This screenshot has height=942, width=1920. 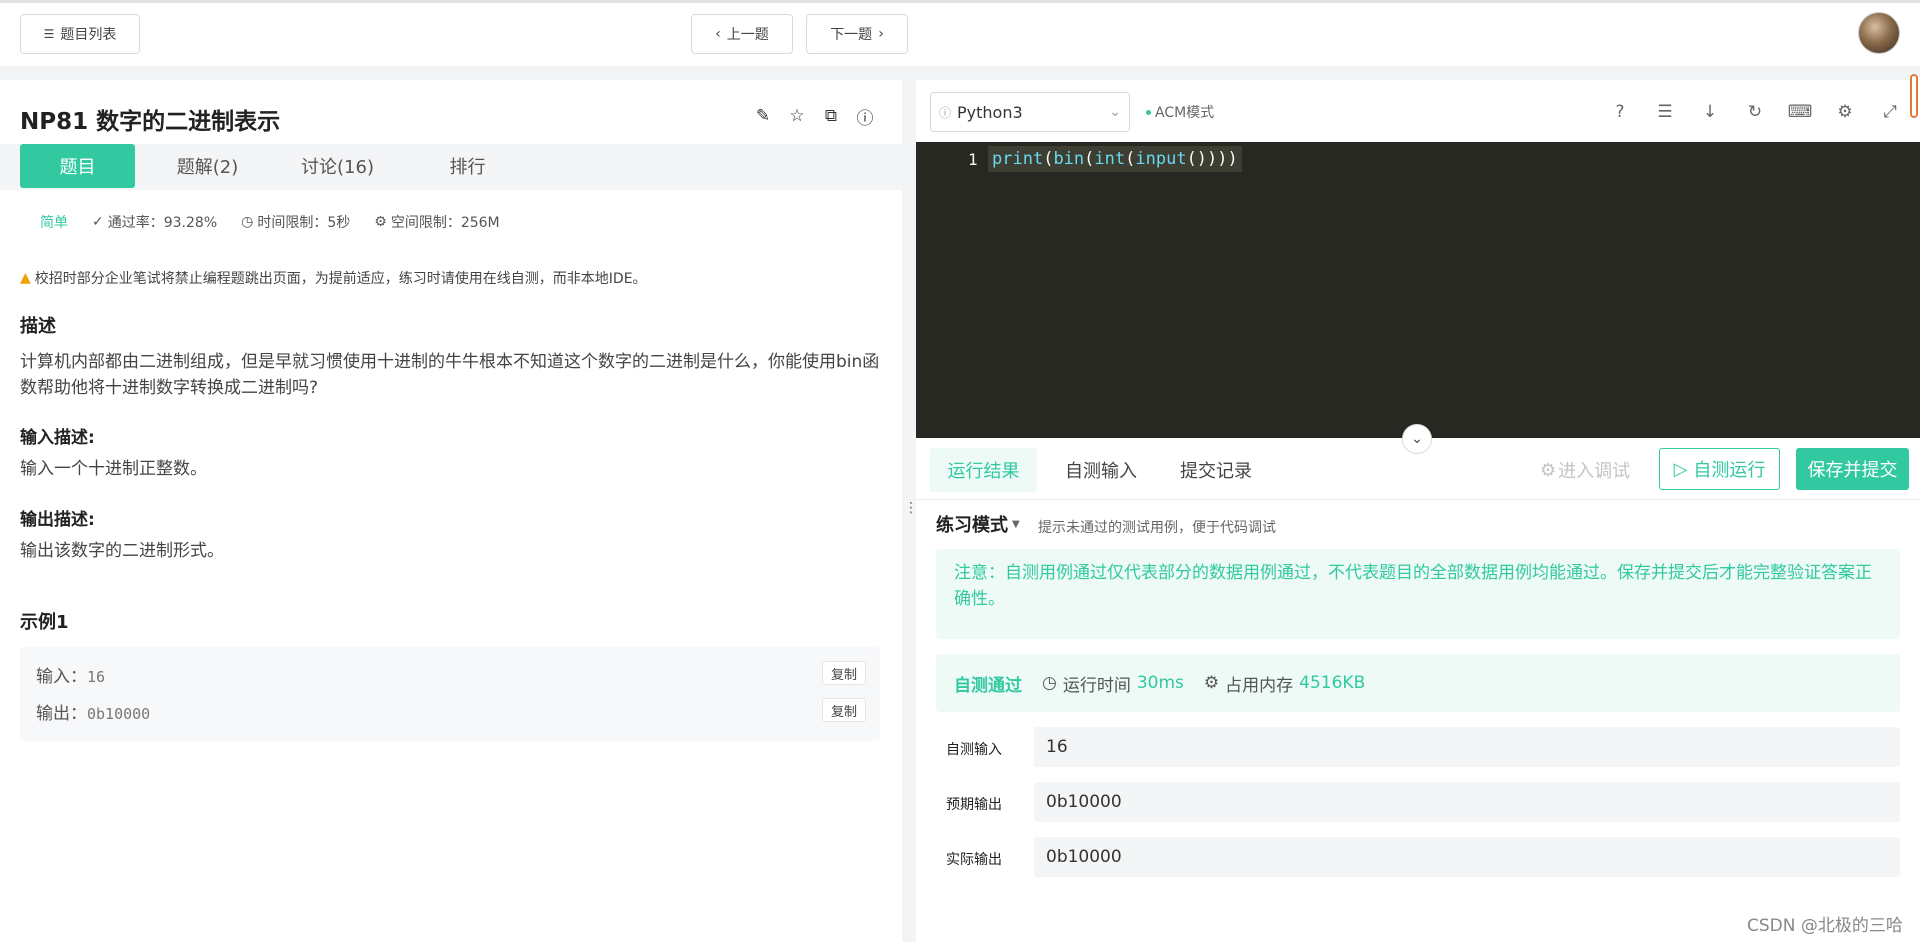 I want to click on enter-debug-button: ⚙ 进入调试, so click(x=1585, y=470).